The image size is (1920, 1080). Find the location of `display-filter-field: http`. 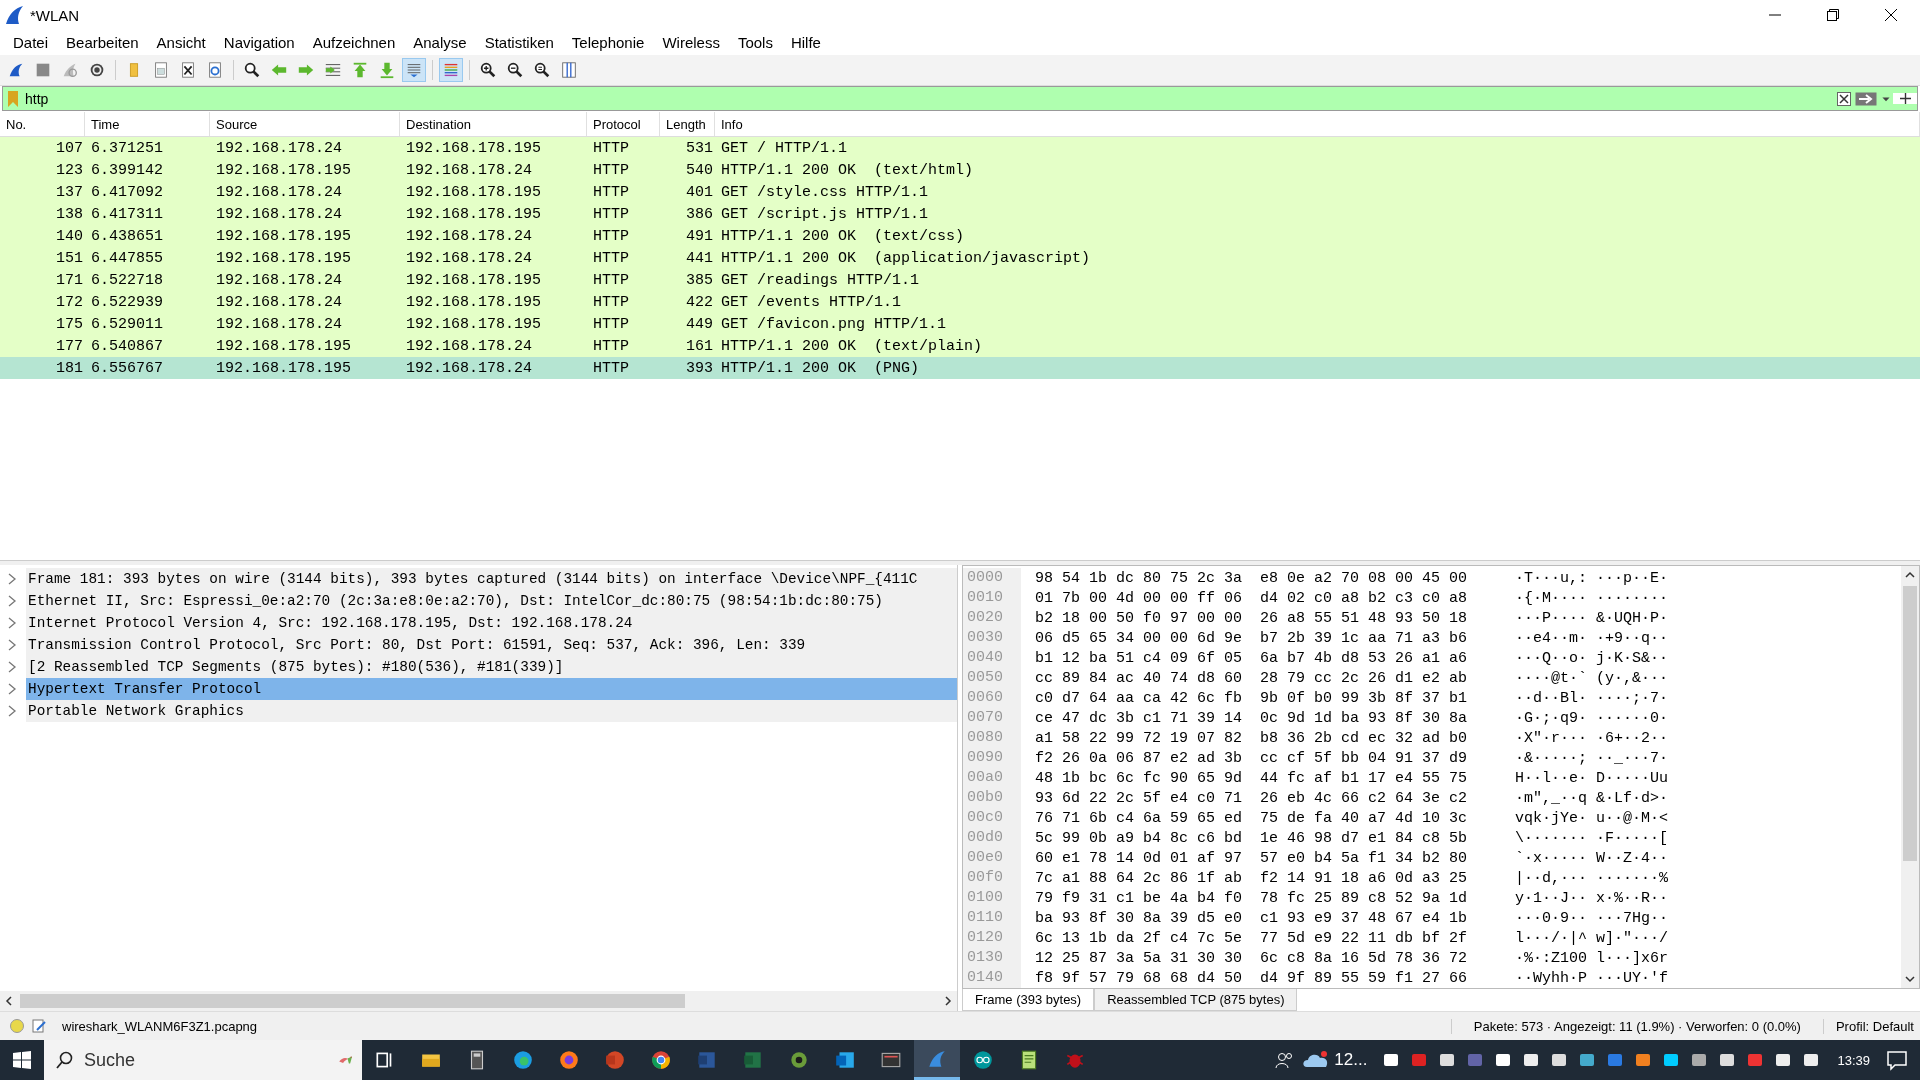

display-filter-field: http is located at coordinates (930, 98).